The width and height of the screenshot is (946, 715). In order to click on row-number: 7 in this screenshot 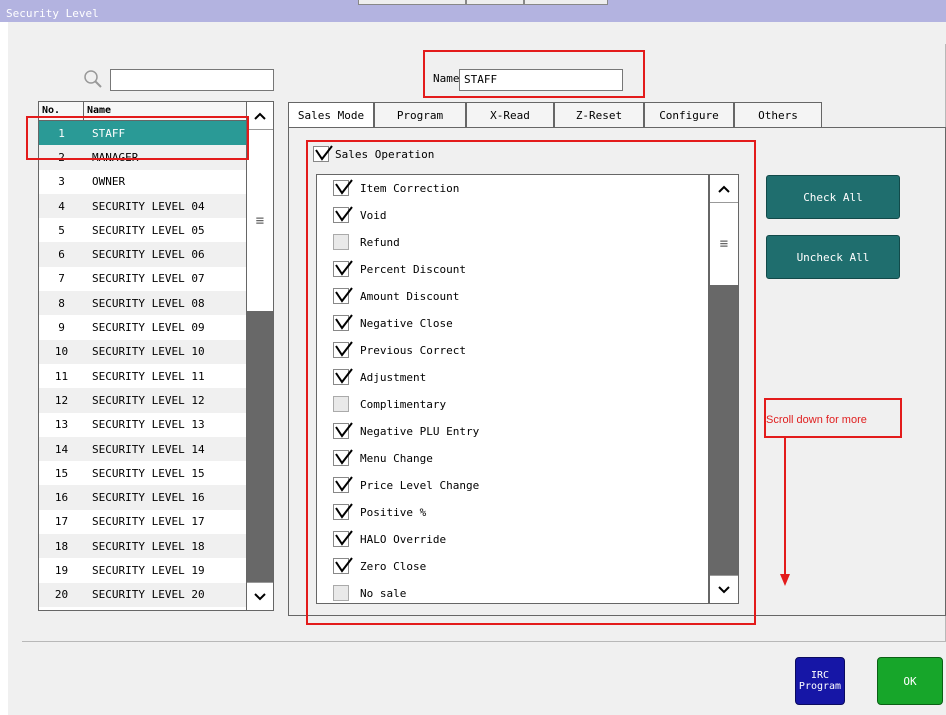, I will do `click(61, 279)`.